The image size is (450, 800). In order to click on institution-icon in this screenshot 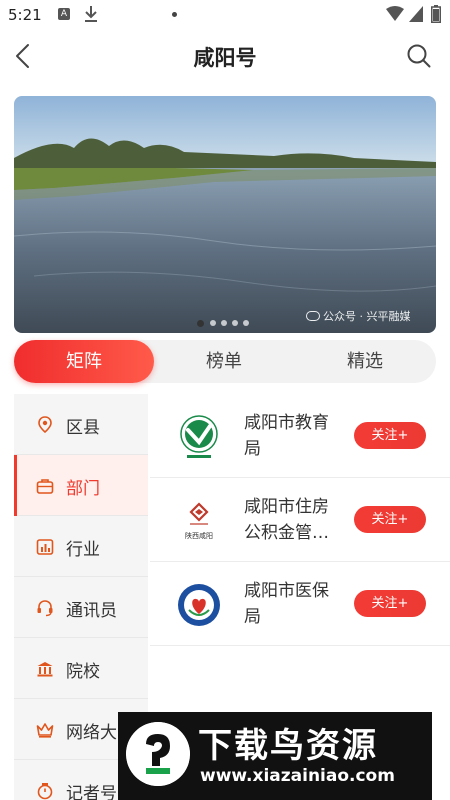, I will do `click(45, 669)`.